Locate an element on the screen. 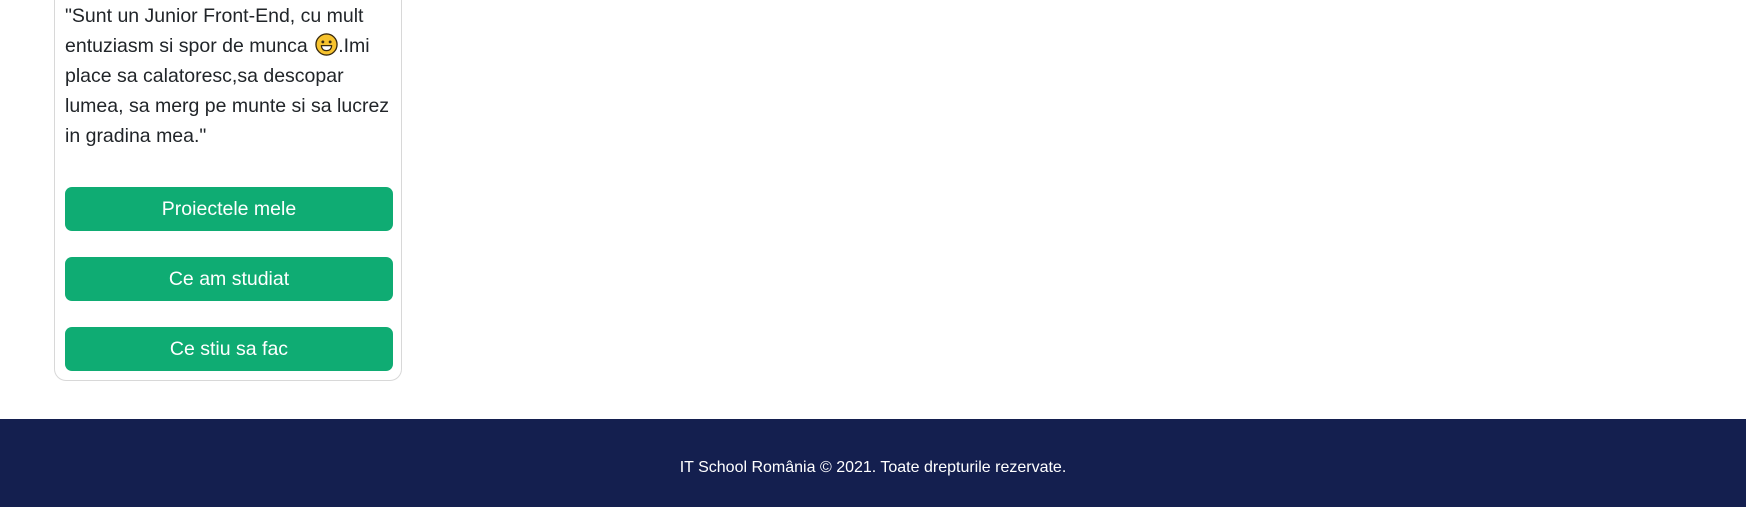  studied-button: Ce am studiat is located at coordinates (229, 279).